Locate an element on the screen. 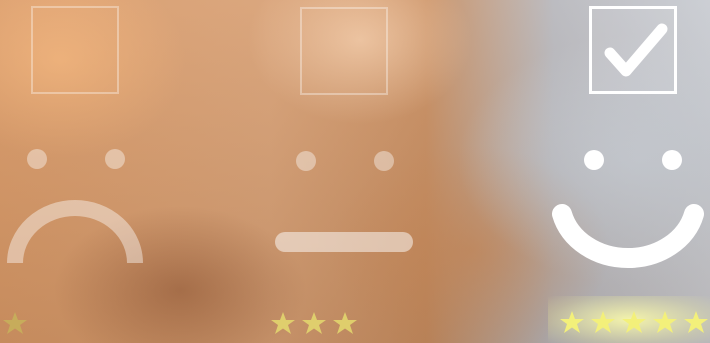 Image resolution: width=710 pixels, height=343 pixels. sad-checkbox is located at coordinates (75, 50).